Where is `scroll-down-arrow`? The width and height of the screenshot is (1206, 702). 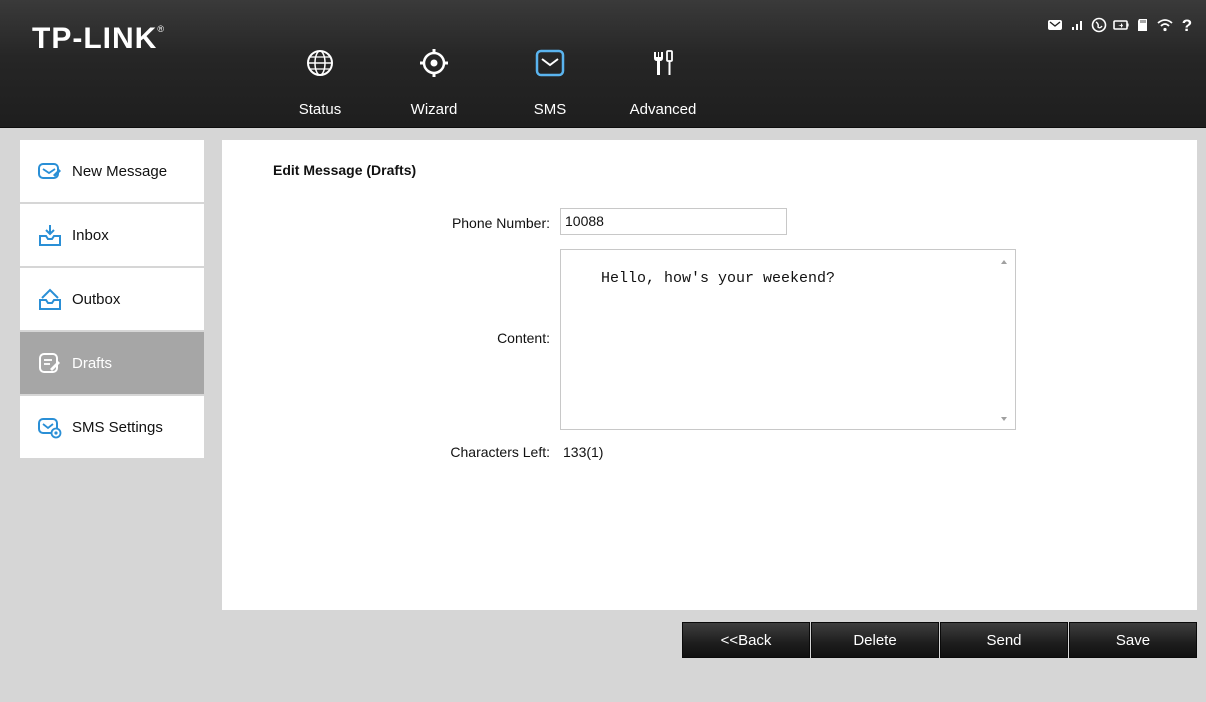 scroll-down-arrow is located at coordinates (1004, 419).